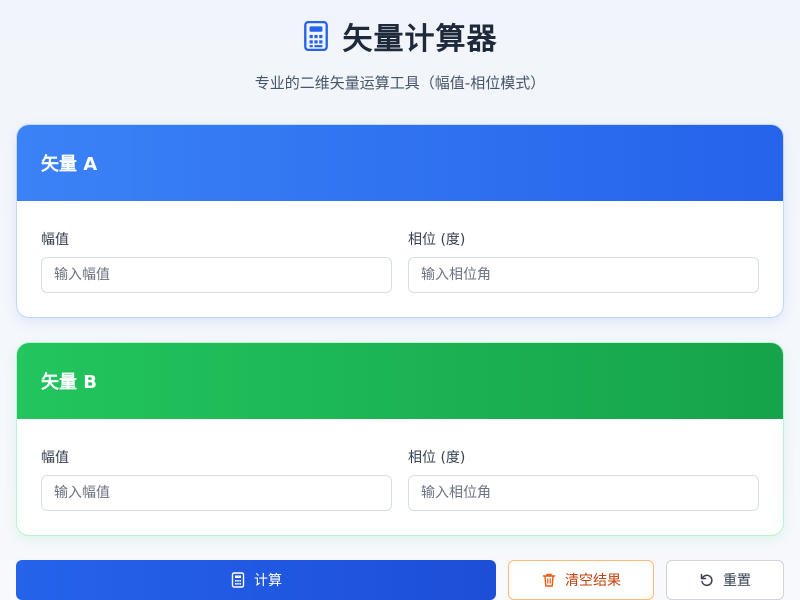 Image resolution: width=800 pixels, height=600 pixels. Describe the element at coordinates (268, 581) in the screenshot. I see `calculate-button-label: 计算` at that location.